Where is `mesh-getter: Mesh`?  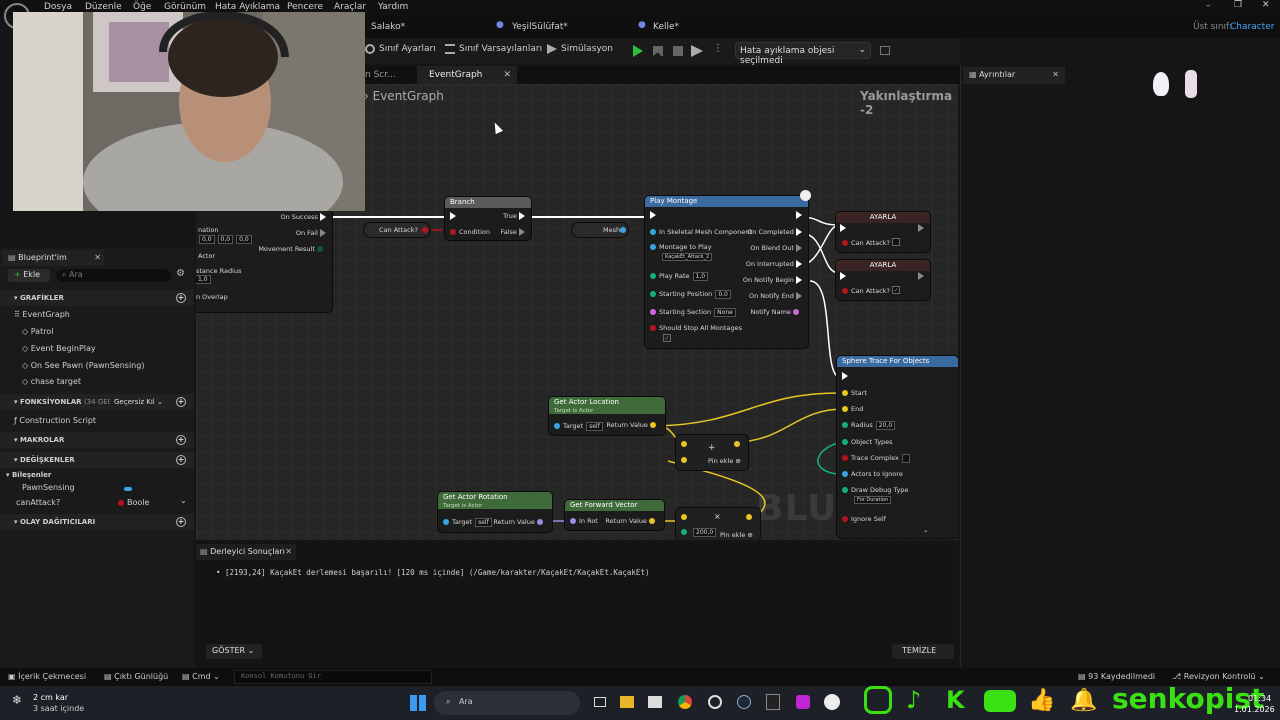 mesh-getter: Mesh is located at coordinates (600, 230).